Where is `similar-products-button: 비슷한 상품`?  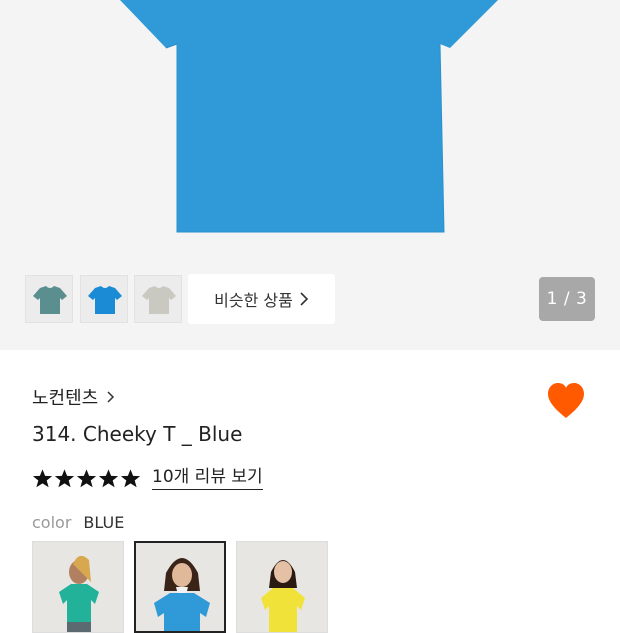 similar-products-button: 비슷한 상품 is located at coordinates (261, 299).